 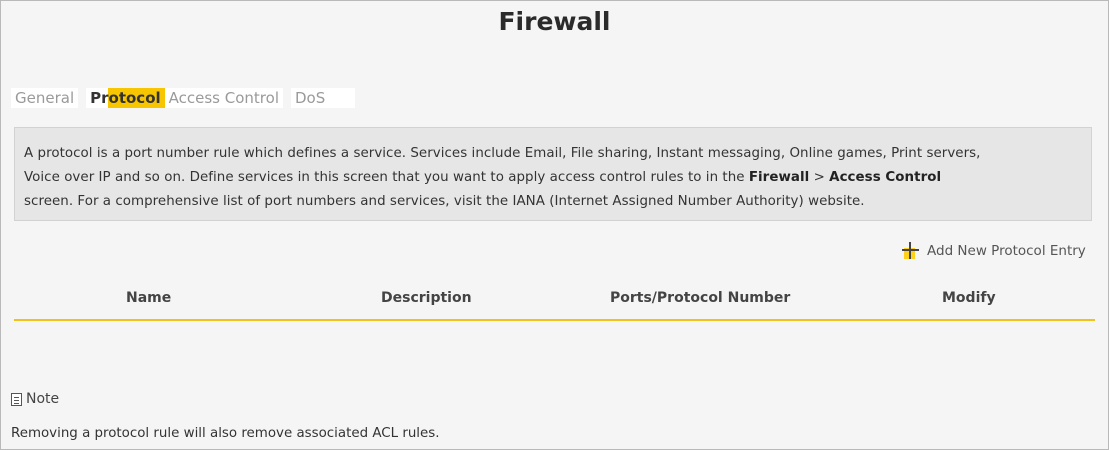 I want to click on access-control-link-text: Access Control, so click(x=885, y=177).